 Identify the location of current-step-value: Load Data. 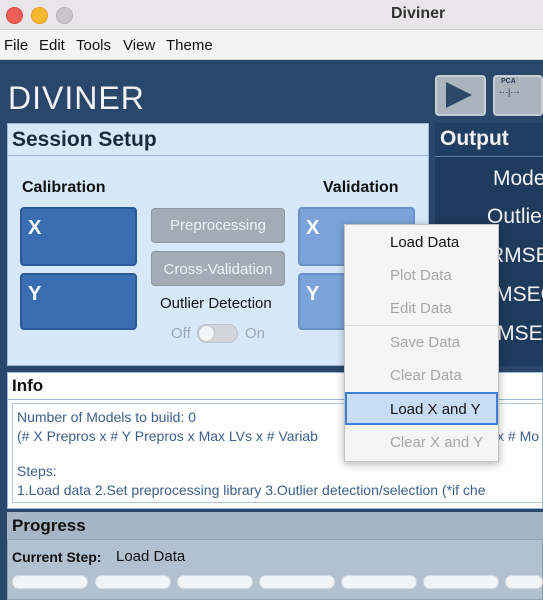
(151, 556).